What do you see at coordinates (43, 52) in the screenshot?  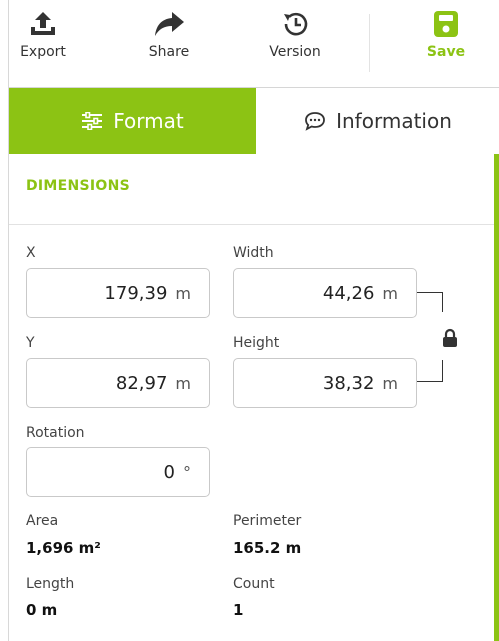 I see `export-label: Export` at bounding box center [43, 52].